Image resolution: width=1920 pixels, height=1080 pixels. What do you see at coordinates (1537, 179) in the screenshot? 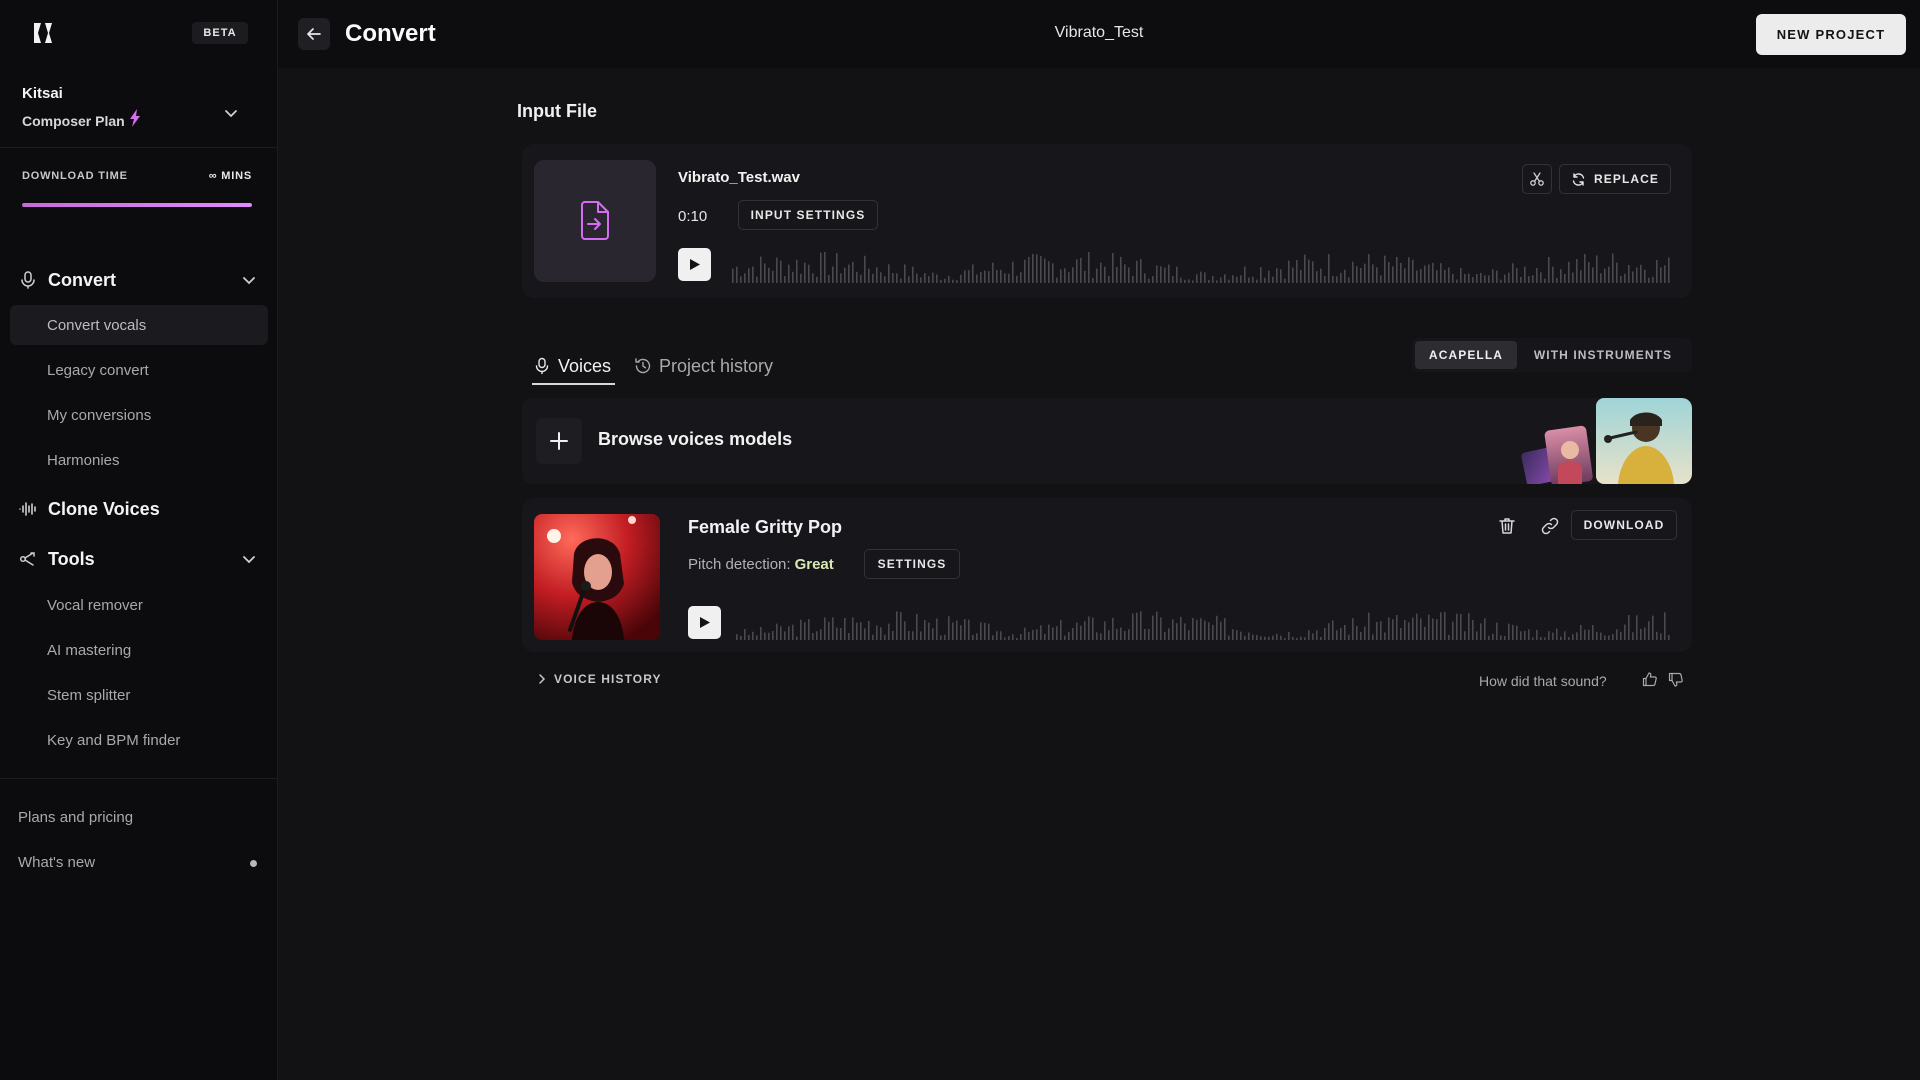
I see `trim-button` at bounding box center [1537, 179].